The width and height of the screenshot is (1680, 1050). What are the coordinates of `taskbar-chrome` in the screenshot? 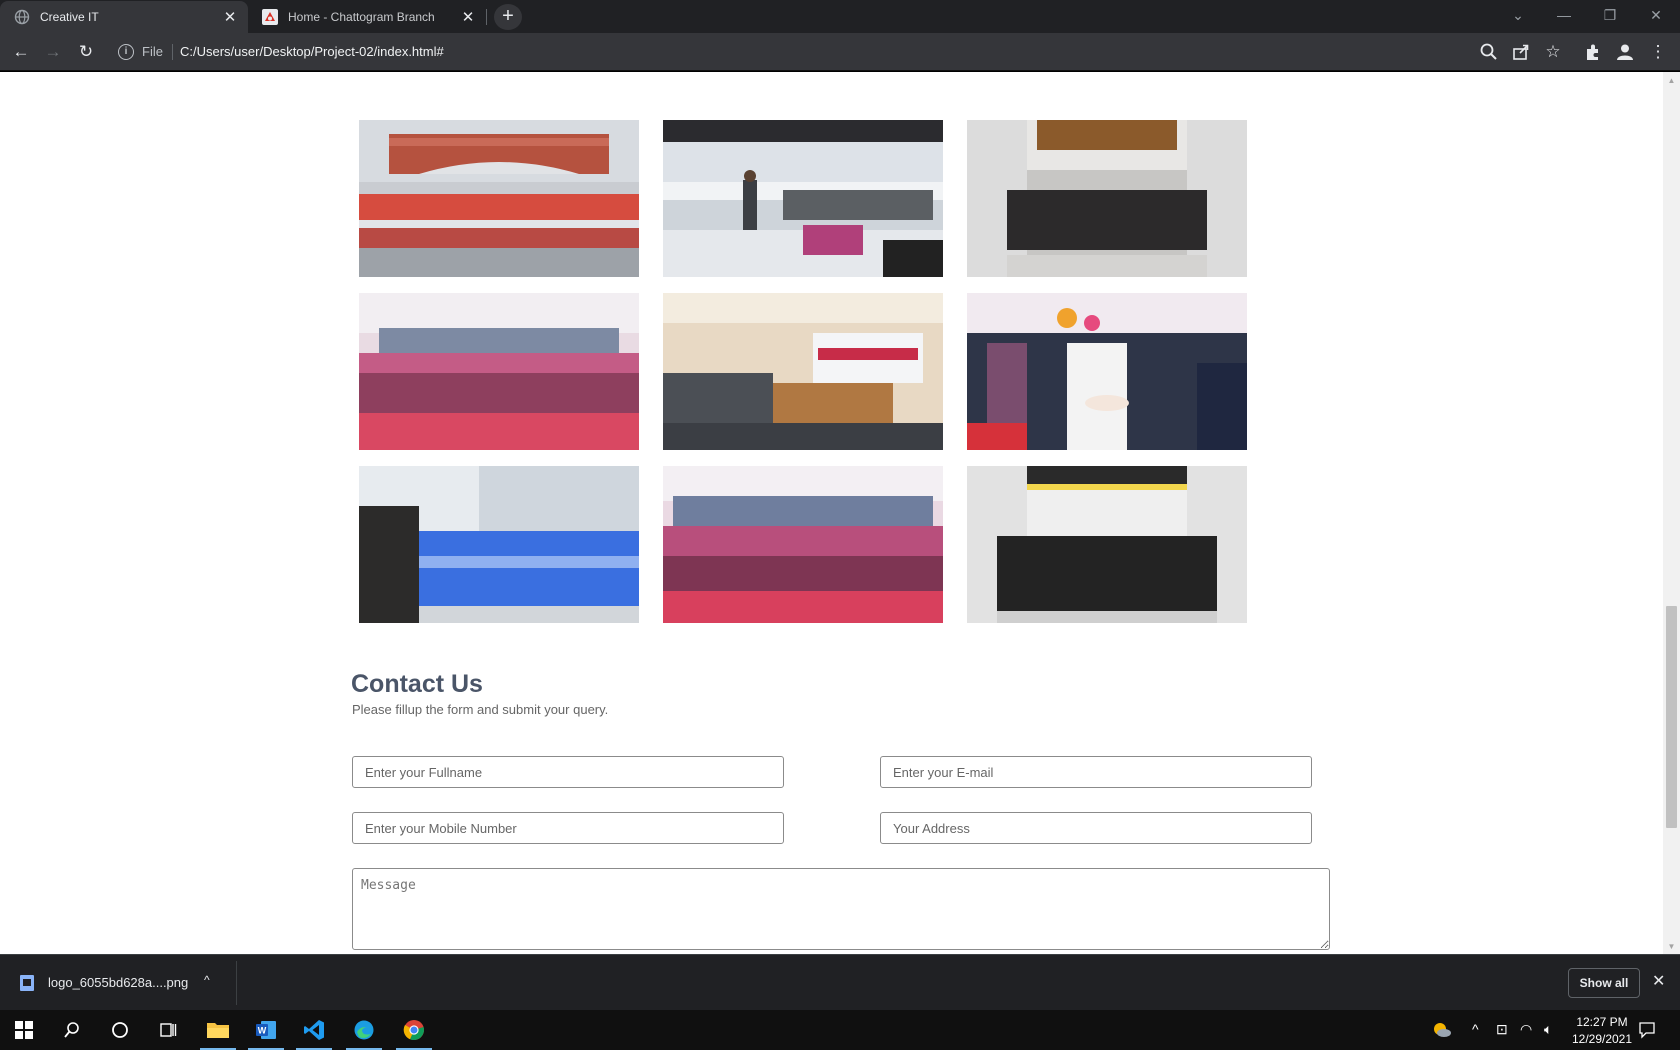 It's located at (414, 1030).